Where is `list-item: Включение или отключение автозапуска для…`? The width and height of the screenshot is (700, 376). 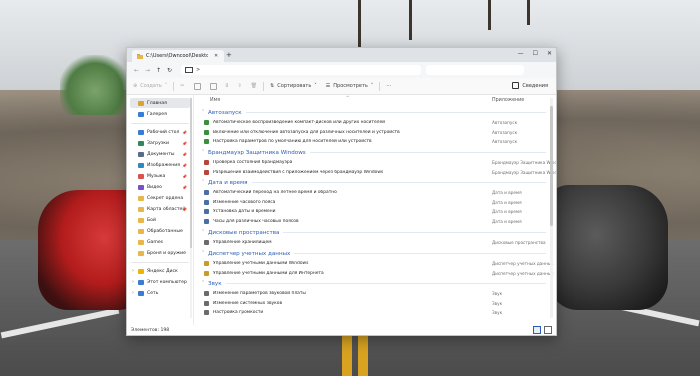 list-item: Включение или отключение автозапуска для… is located at coordinates (376, 133).